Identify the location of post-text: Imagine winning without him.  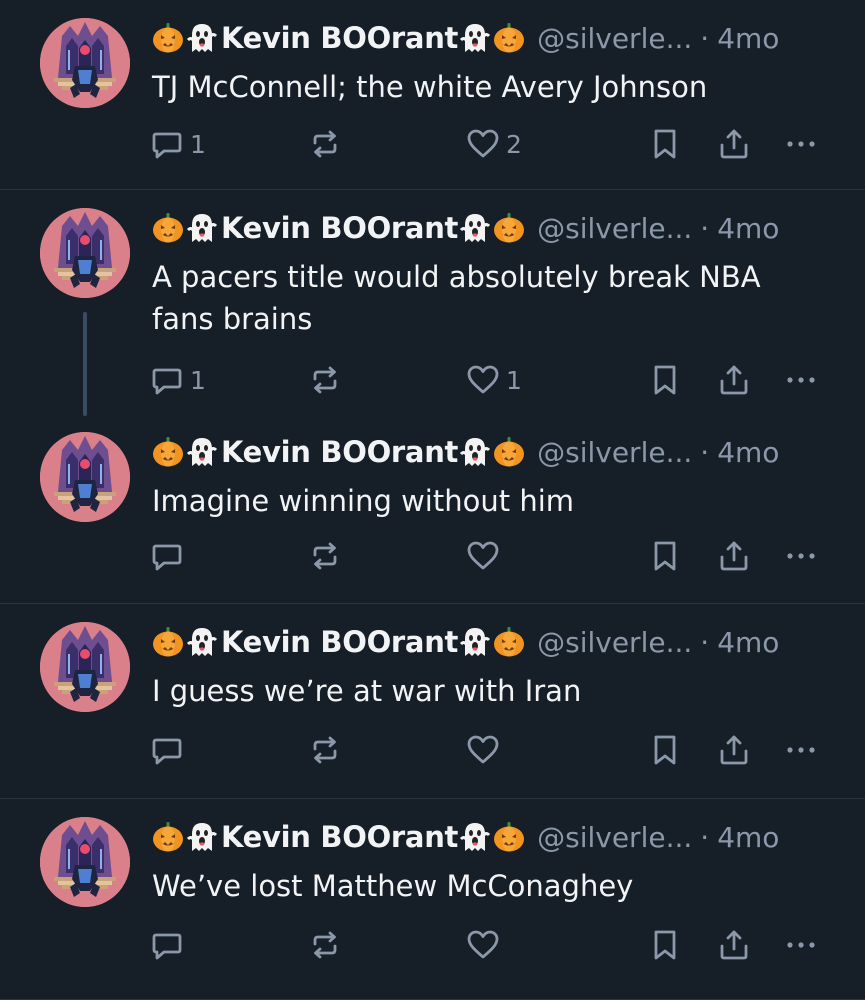
(363, 501).